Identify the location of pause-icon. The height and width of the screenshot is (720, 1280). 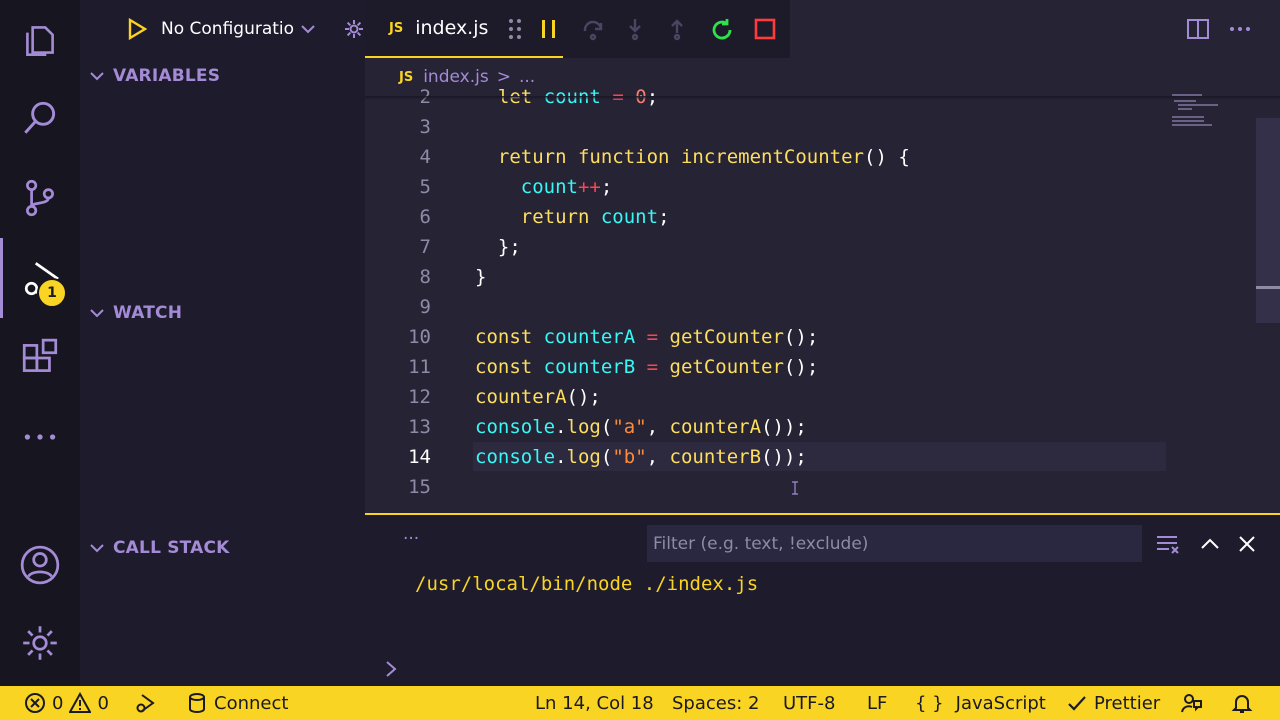
(549, 29).